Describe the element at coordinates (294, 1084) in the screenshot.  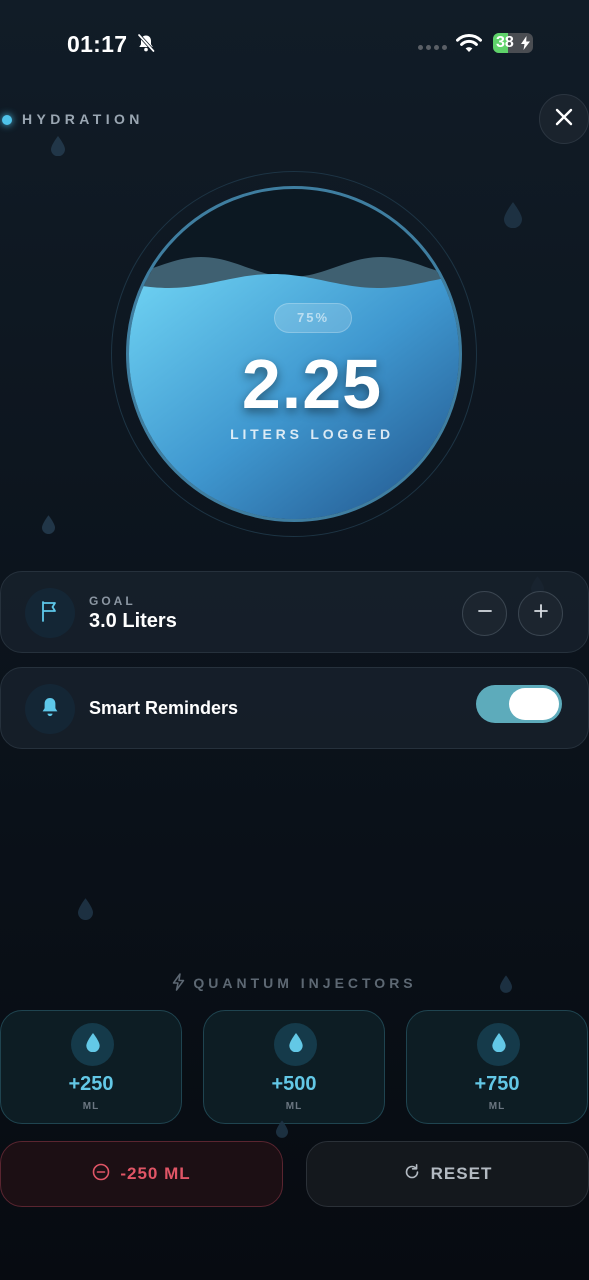
I see `injector-amount: +500` at that location.